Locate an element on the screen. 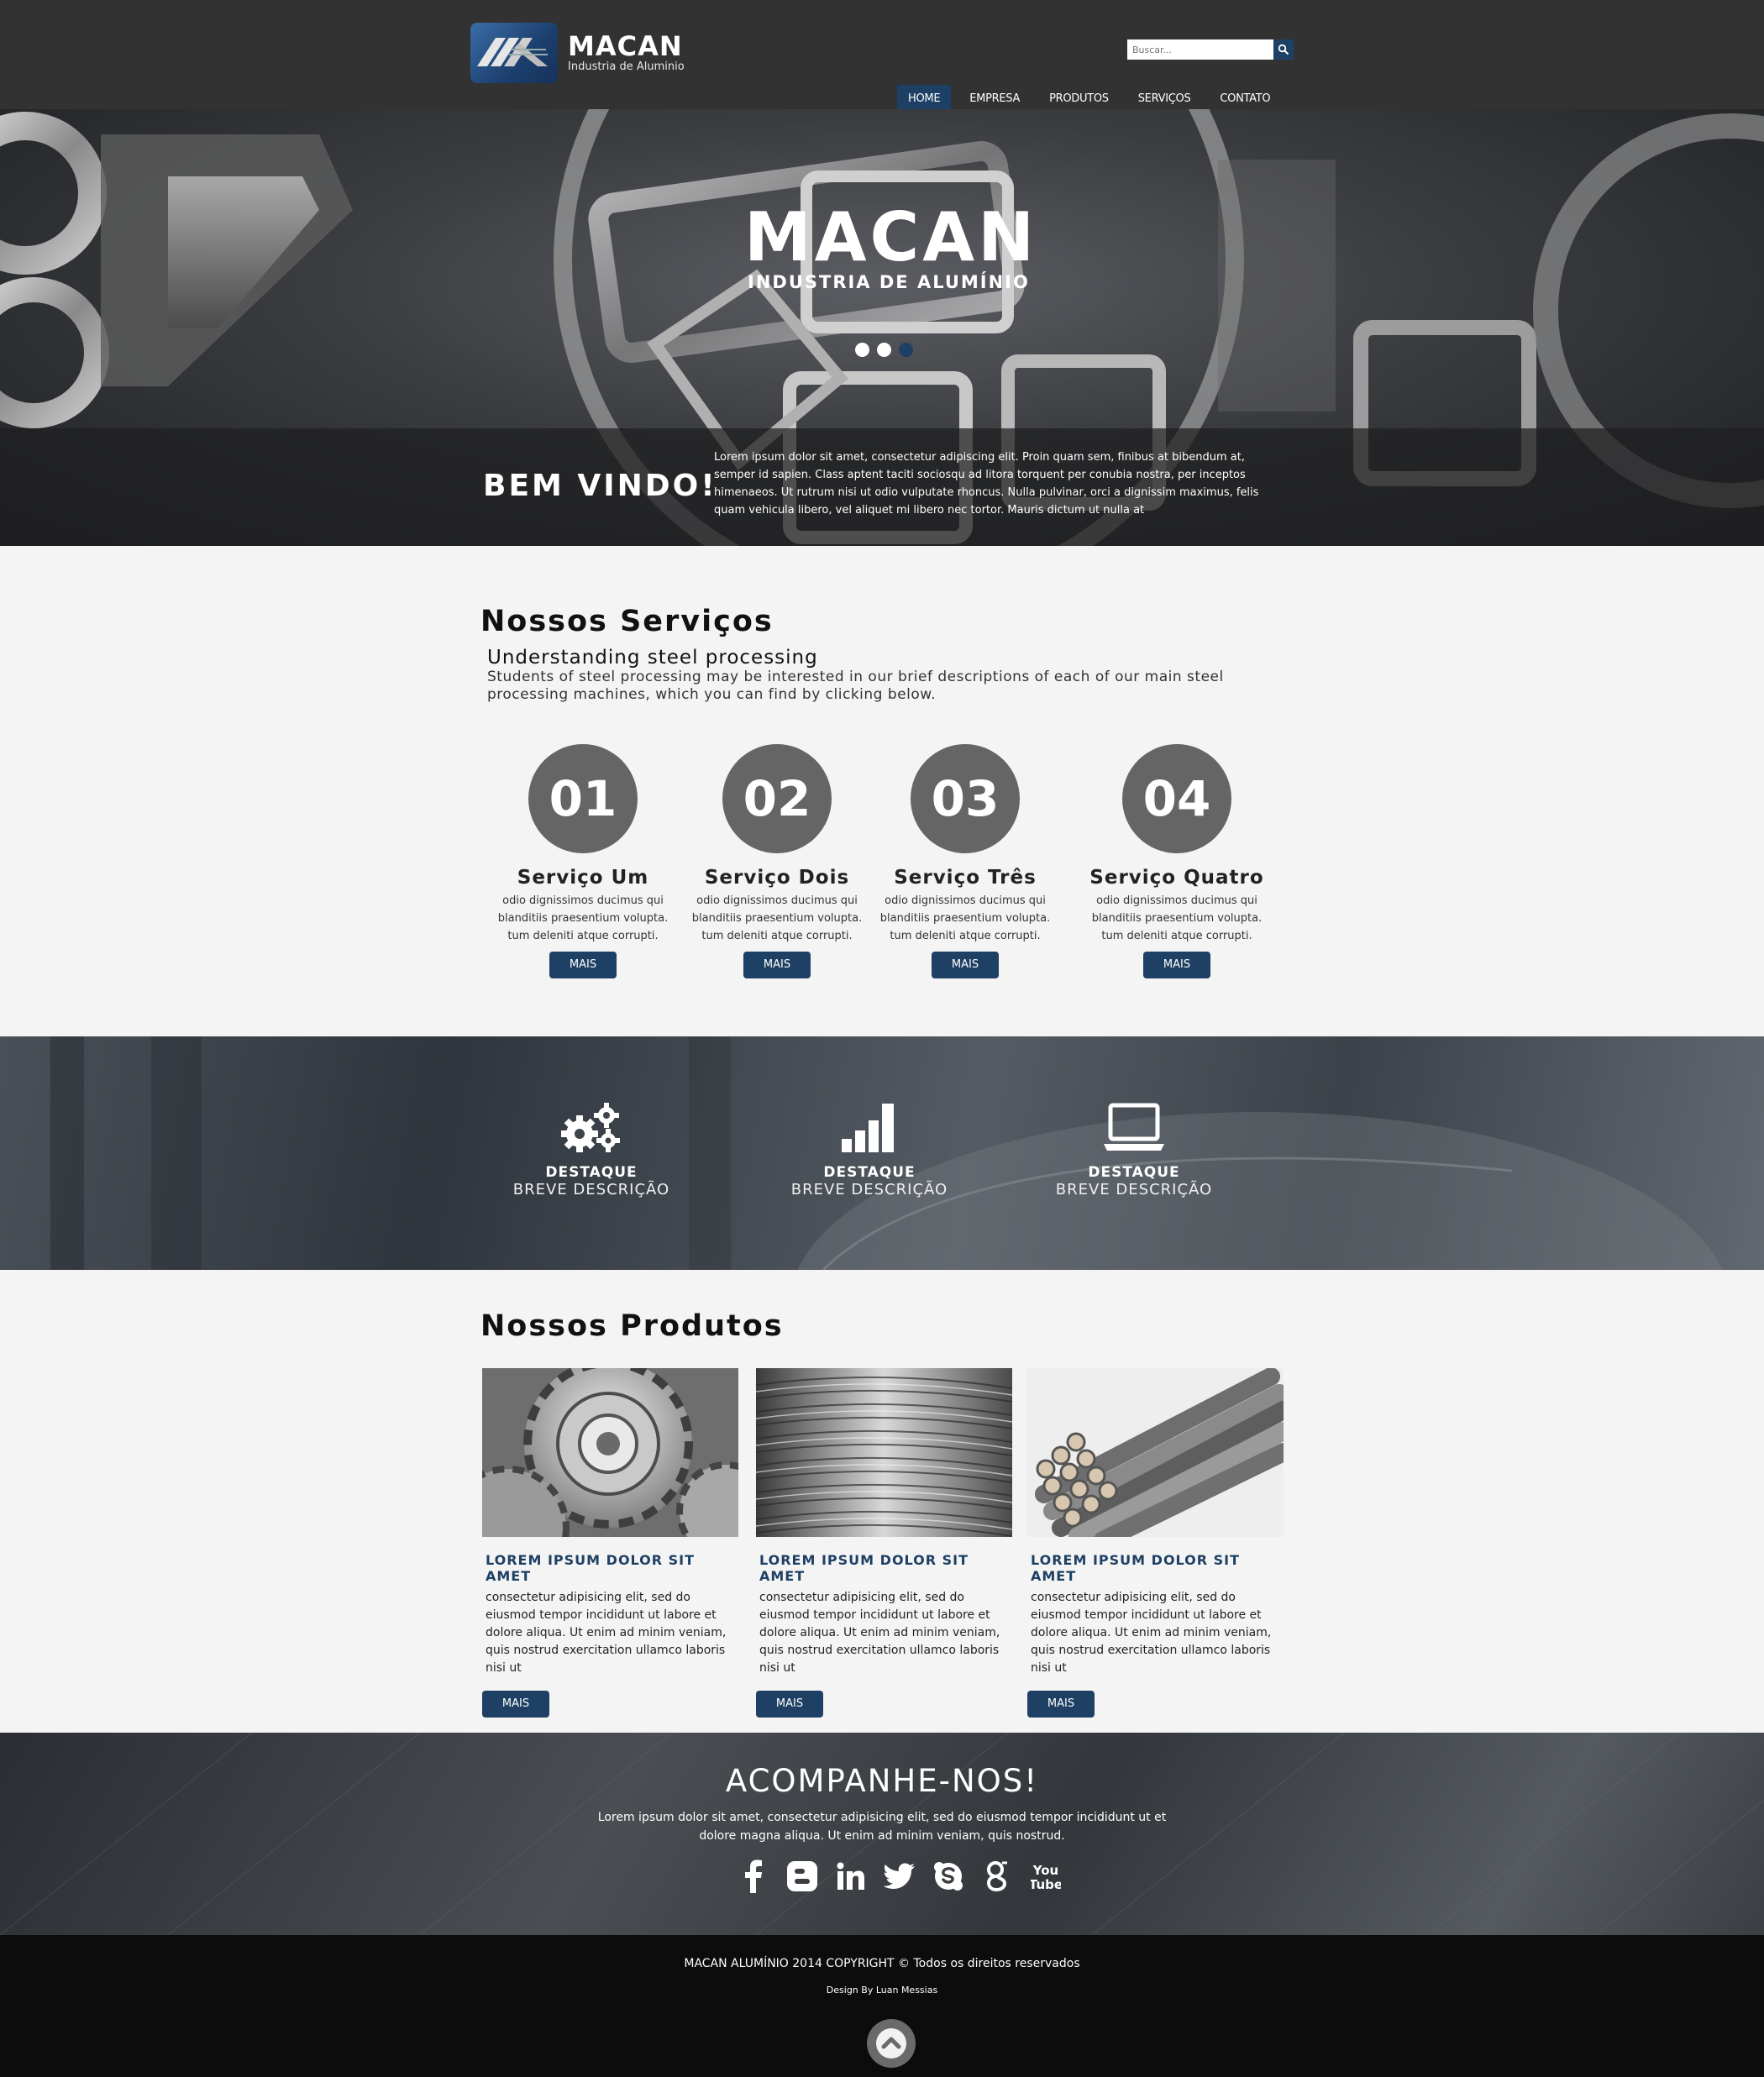 The height and width of the screenshot is (2077, 1764). chevron-up-icon is located at coordinates (891, 2044).